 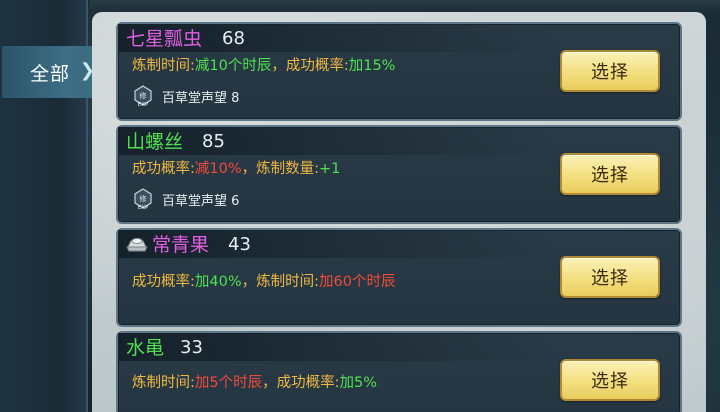 I want to click on reputation-row: 修 EXP 百草堂声望 8, so click(x=185, y=96).